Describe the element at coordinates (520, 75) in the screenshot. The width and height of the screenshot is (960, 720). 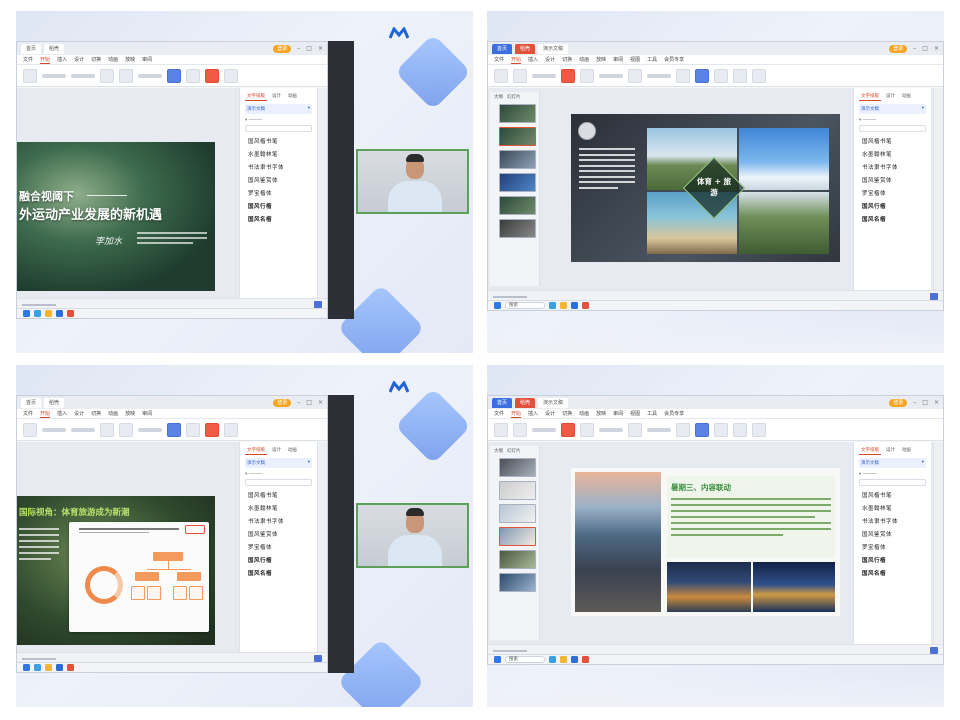
I see `format-painter-icon` at that location.